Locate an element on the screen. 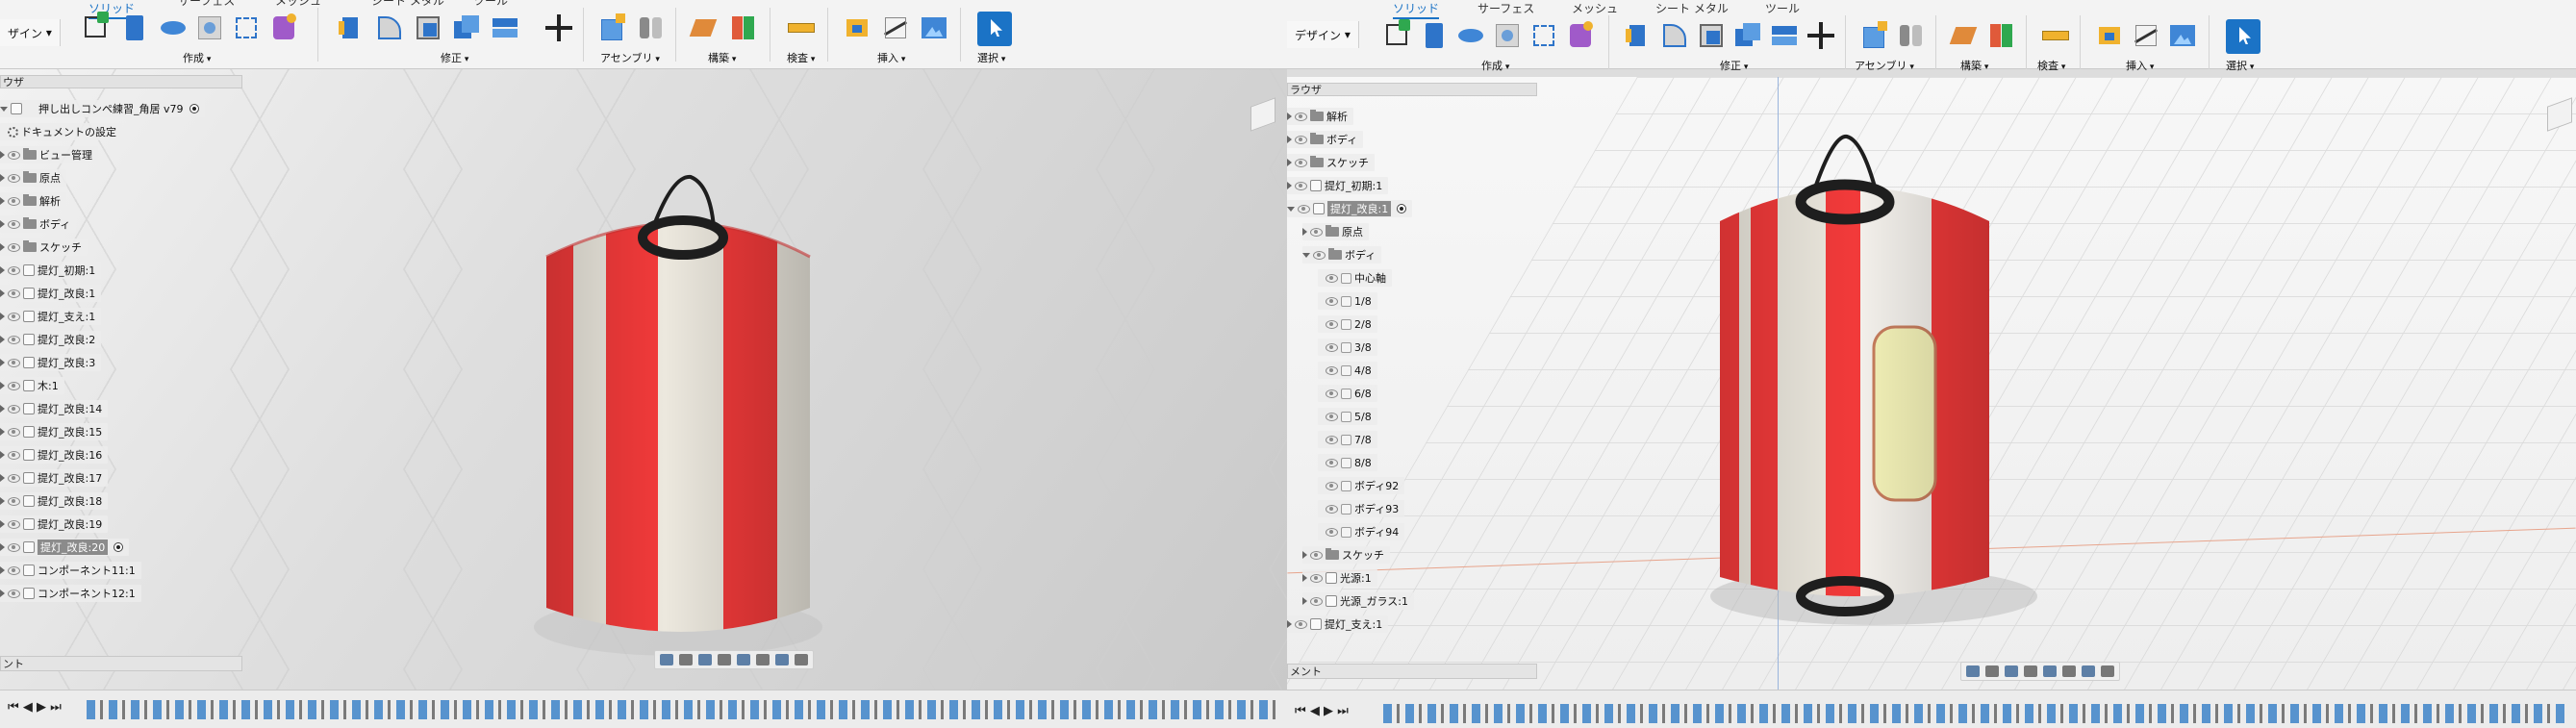 The image size is (2576, 728). select-tool-icon is located at coordinates (2243, 36).